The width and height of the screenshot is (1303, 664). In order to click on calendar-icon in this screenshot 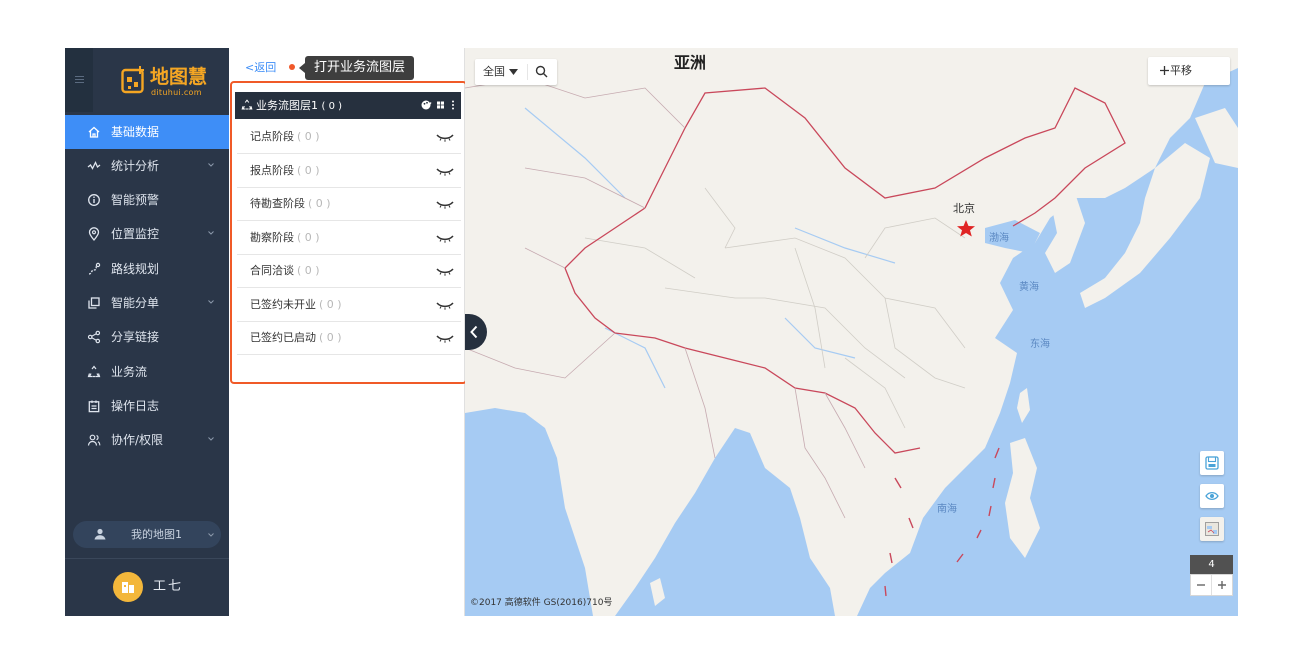, I will do `click(94, 406)`.